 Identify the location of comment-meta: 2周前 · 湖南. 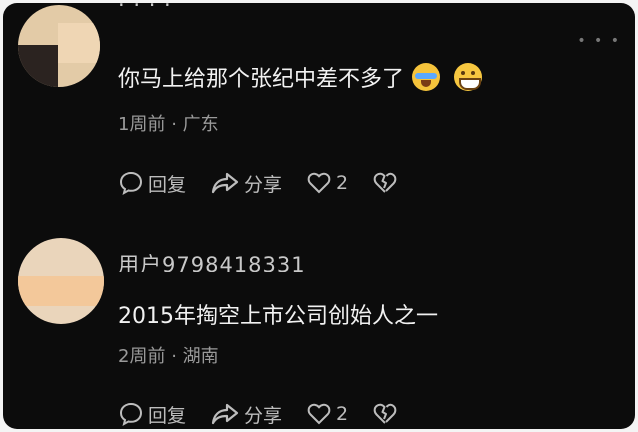
(168, 355).